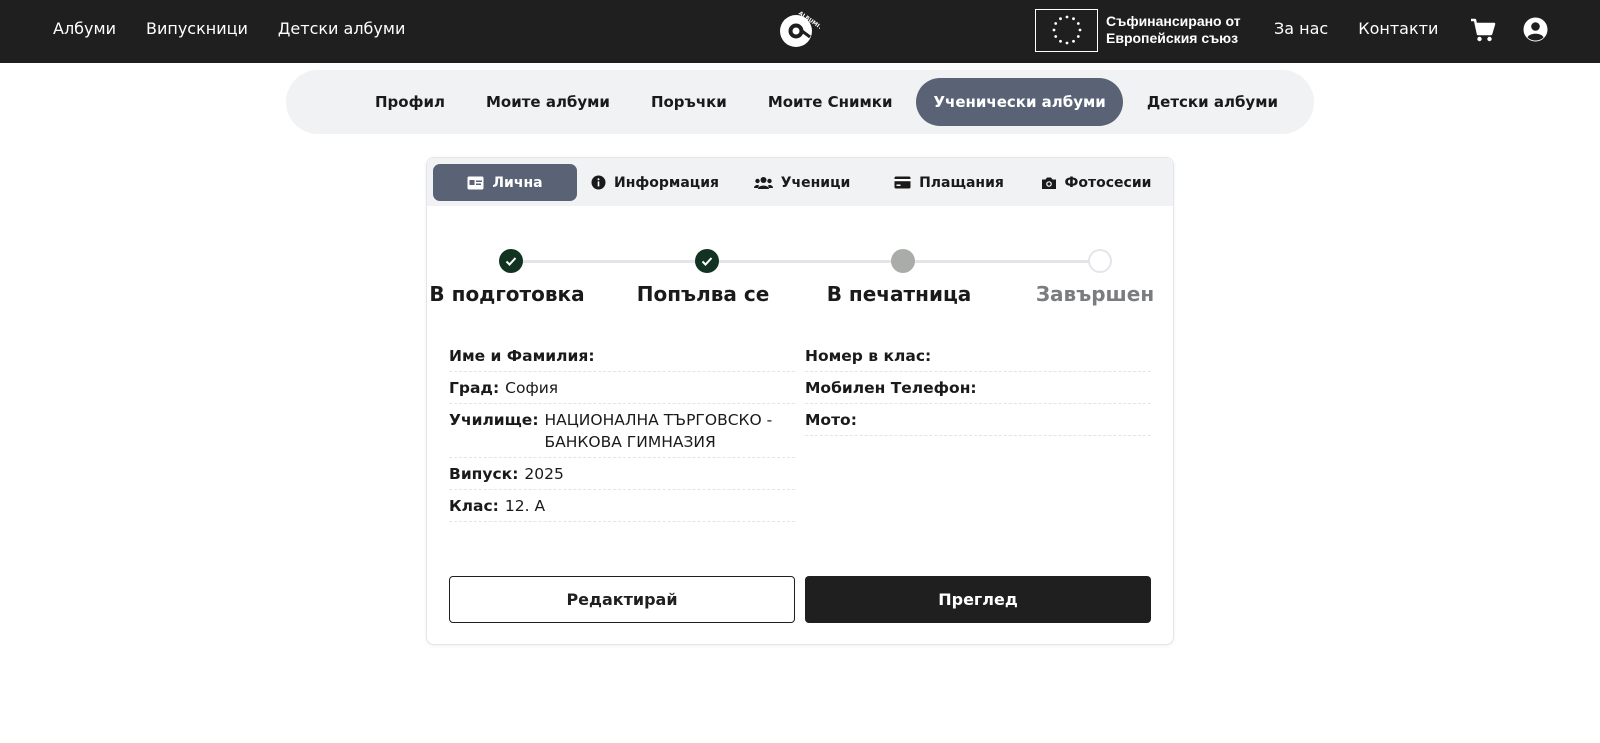 The height and width of the screenshot is (743, 1600). I want to click on tab-payments-label: Плащания, so click(961, 182).